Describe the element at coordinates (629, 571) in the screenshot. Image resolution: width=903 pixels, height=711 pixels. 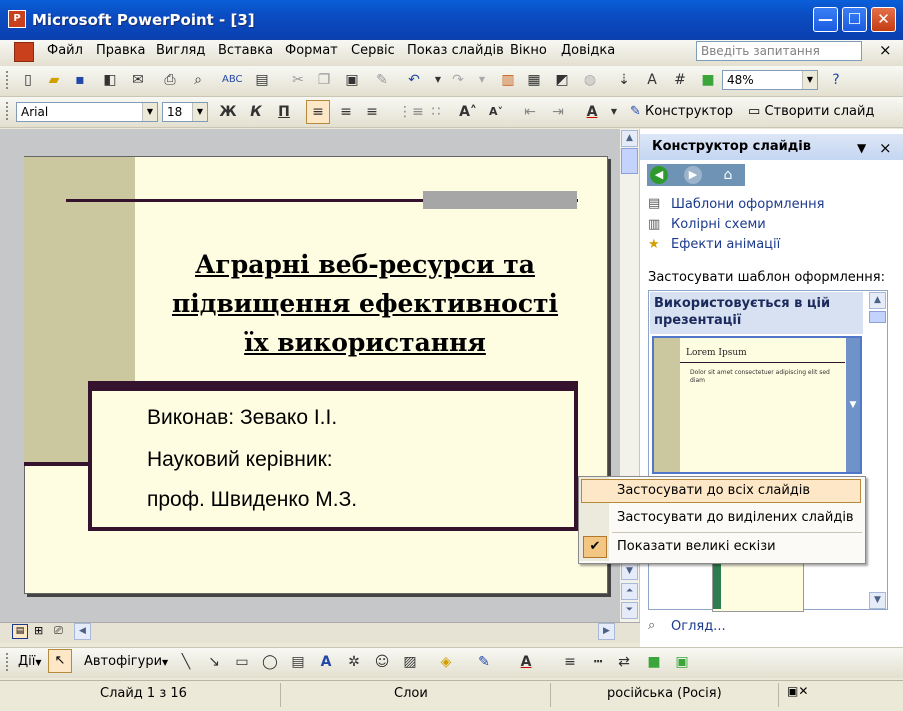
I see `scroll-down-button: ▼` at that location.